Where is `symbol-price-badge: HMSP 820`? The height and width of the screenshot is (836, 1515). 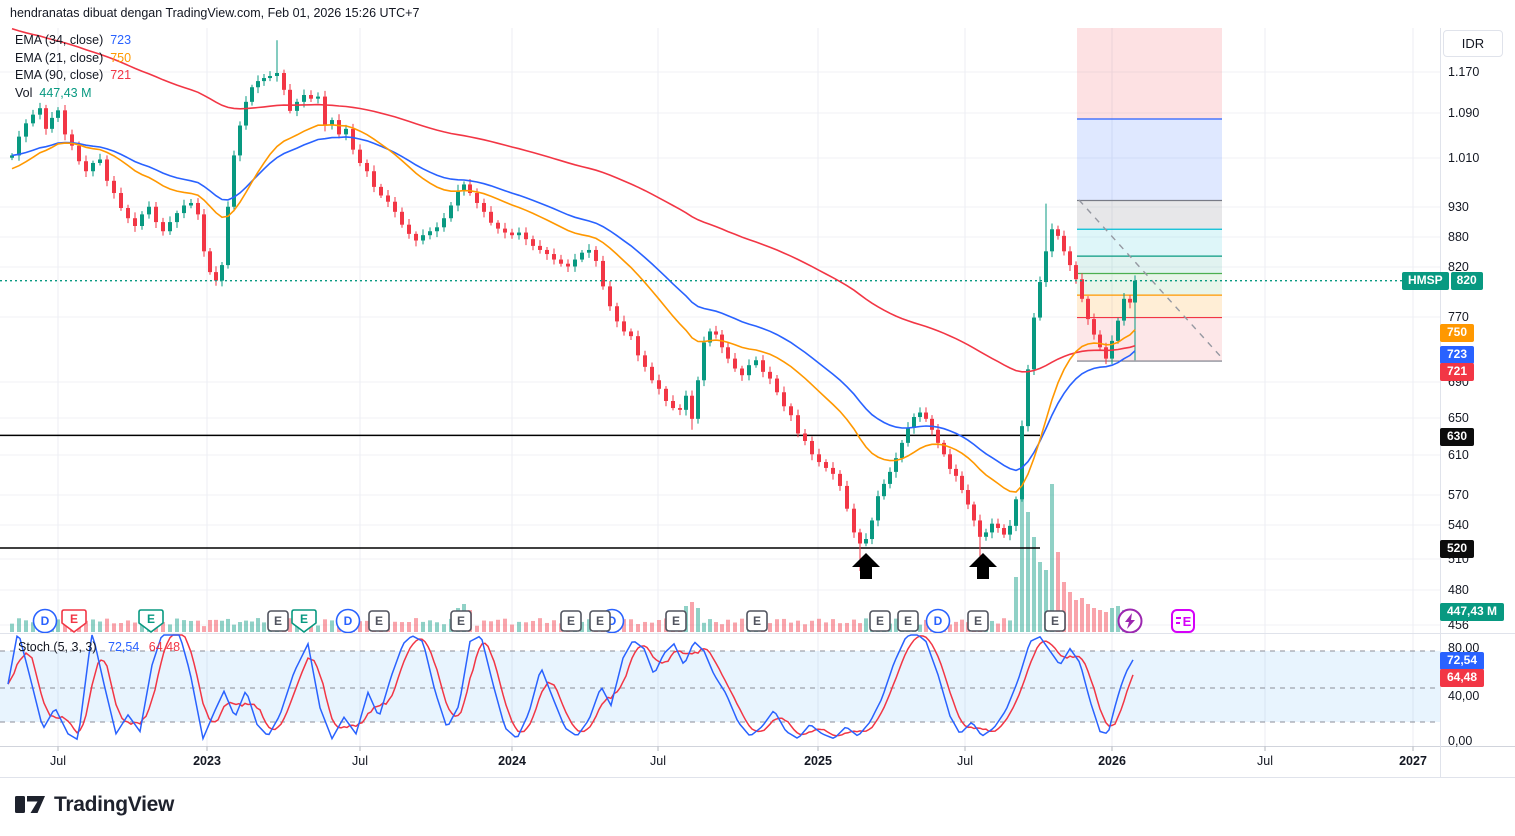
symbol-price-badge: HMSP 820 is located at coordinates (1442, 281).